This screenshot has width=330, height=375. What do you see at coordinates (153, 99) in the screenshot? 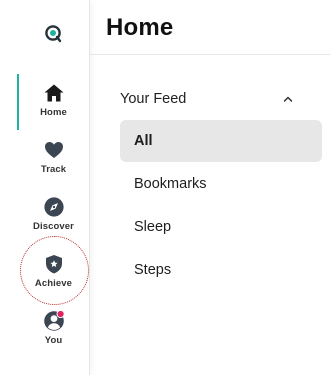
I see `feed-section-title: Your Feed` at bounding box center [153, 99].